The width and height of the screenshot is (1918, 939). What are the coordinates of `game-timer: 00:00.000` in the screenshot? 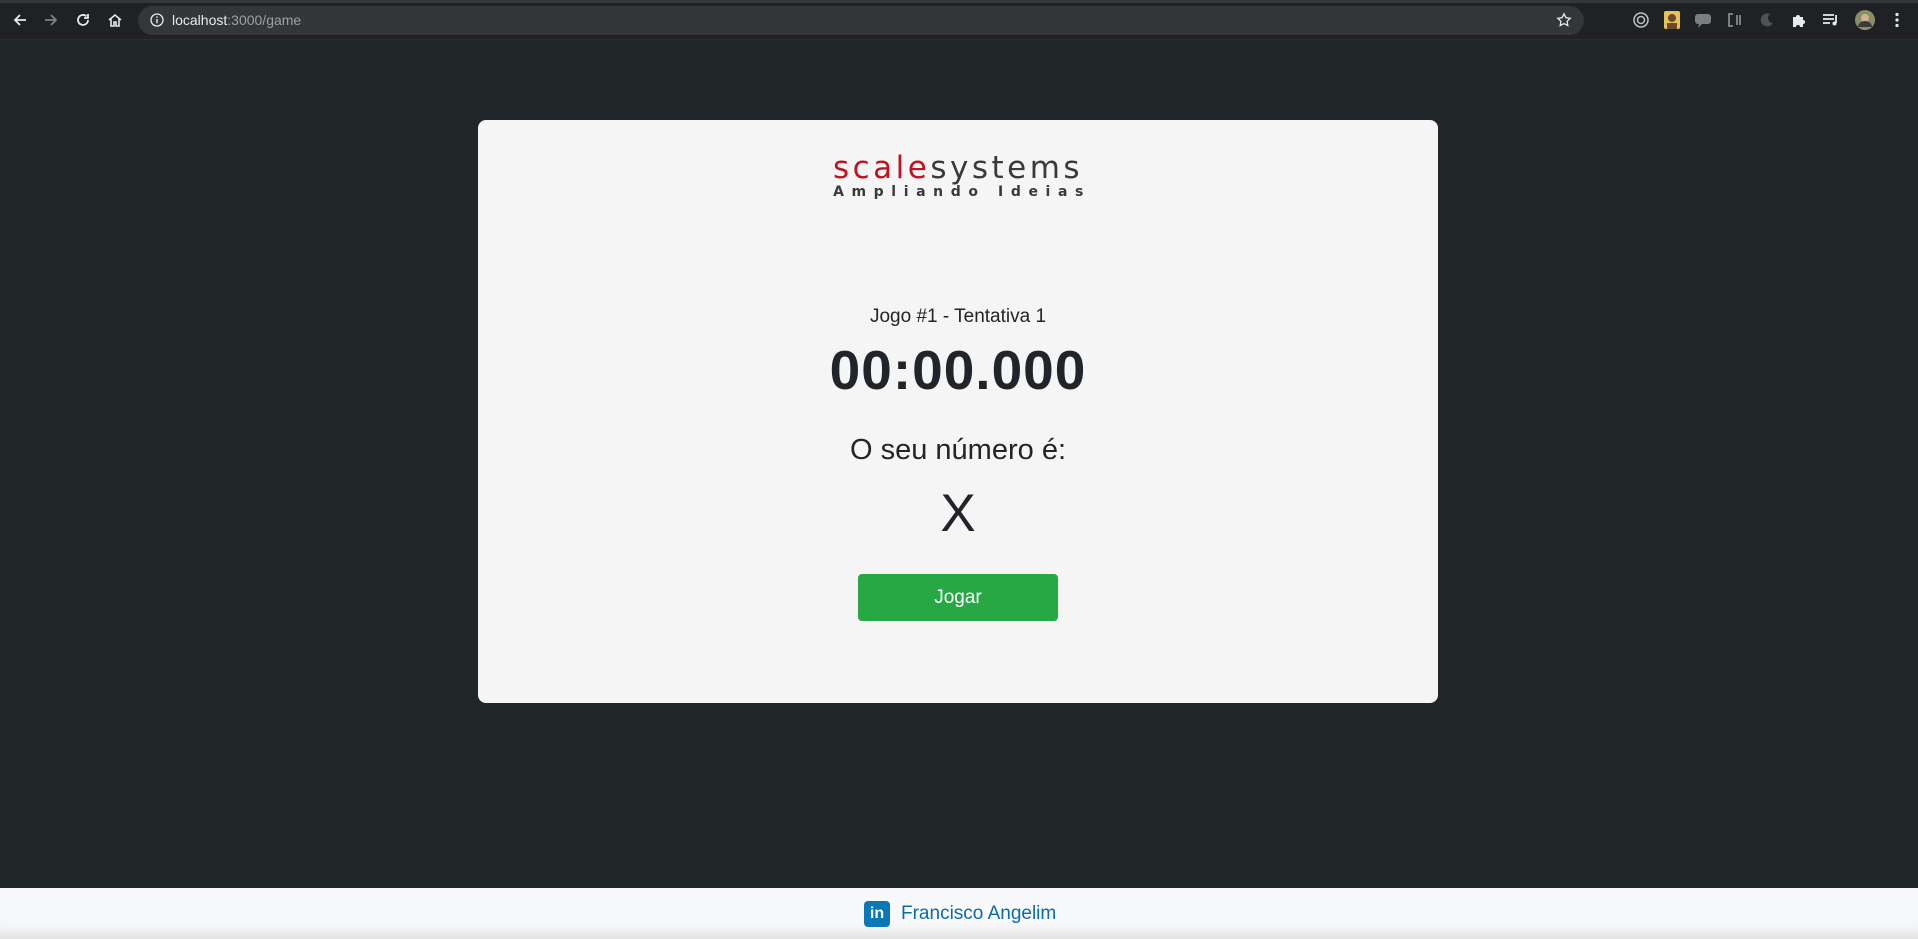 It's located at (958, 370).